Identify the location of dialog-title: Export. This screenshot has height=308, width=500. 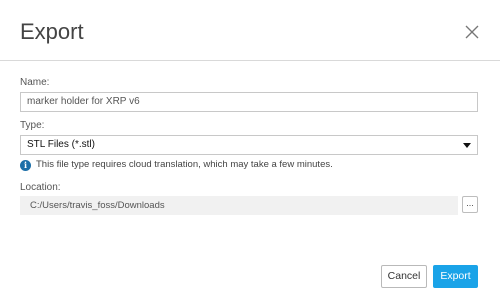
(52, 31).